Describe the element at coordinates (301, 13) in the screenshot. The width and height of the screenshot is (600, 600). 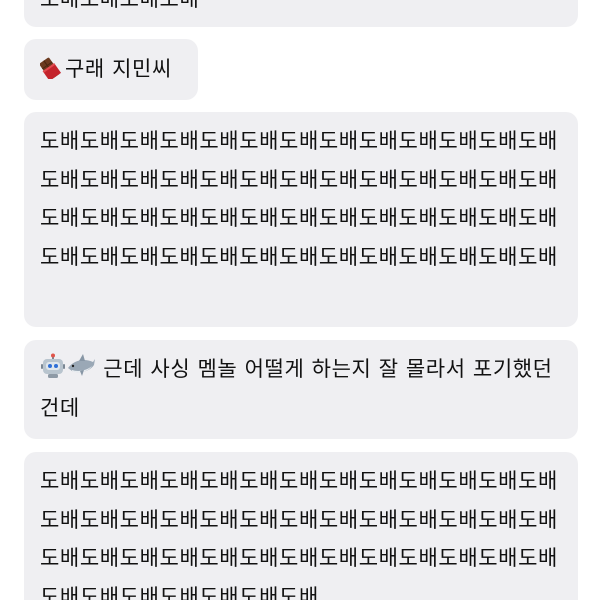
I see `message-bubble: 도배도배도배도배` at that location.